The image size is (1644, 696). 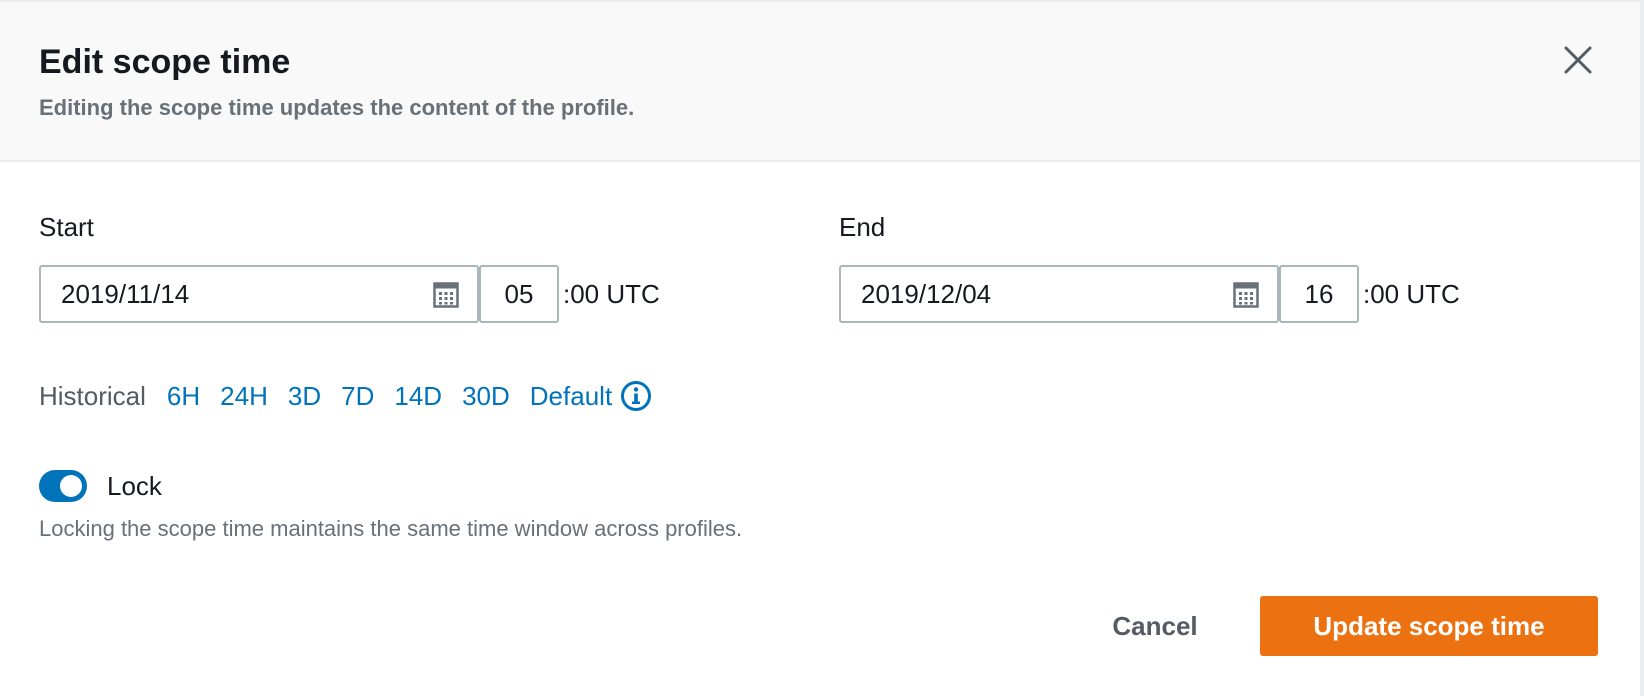 I want to click on range-link-3d: 3D, so click(x=304, y=396).